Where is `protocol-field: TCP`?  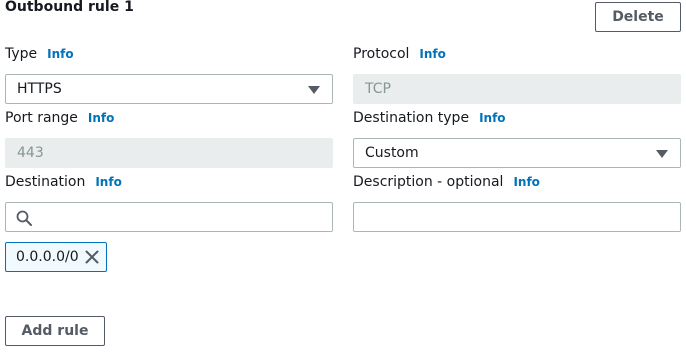
protocol-field: TCP is located at coordinates (517, 89).